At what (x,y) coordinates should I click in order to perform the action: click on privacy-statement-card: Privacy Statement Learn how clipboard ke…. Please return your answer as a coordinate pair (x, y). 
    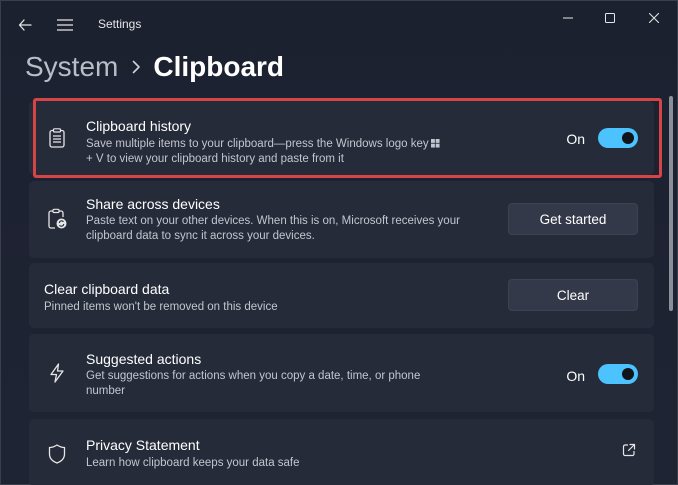
    Looking at the image, I should click on (341, 452).